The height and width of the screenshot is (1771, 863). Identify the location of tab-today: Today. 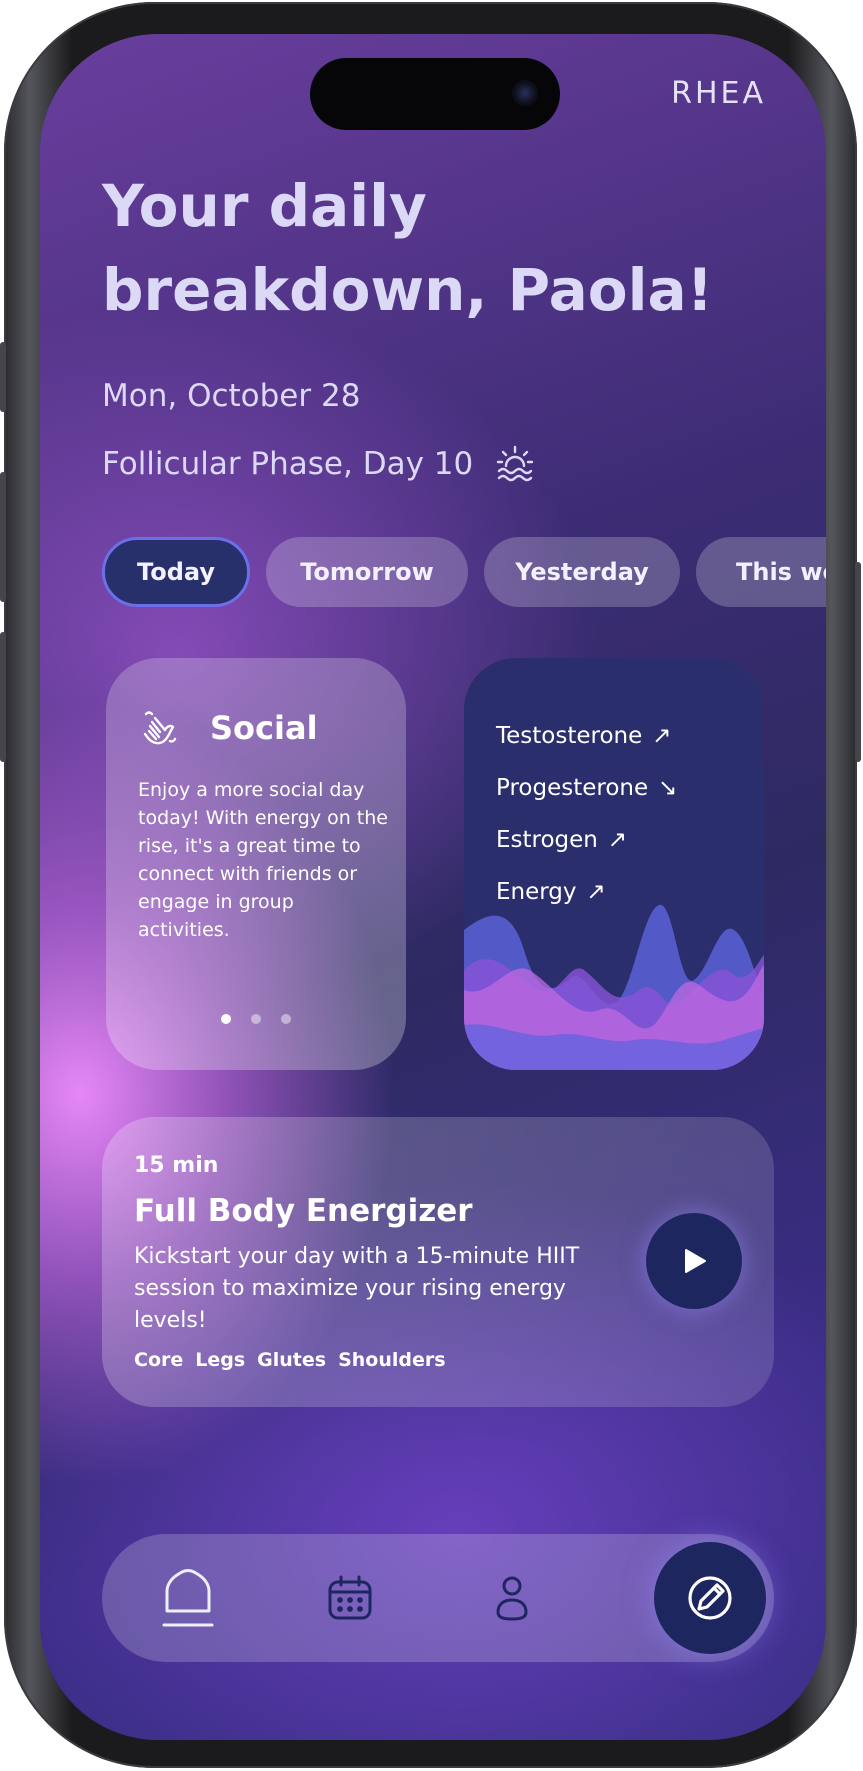
(176, 572).